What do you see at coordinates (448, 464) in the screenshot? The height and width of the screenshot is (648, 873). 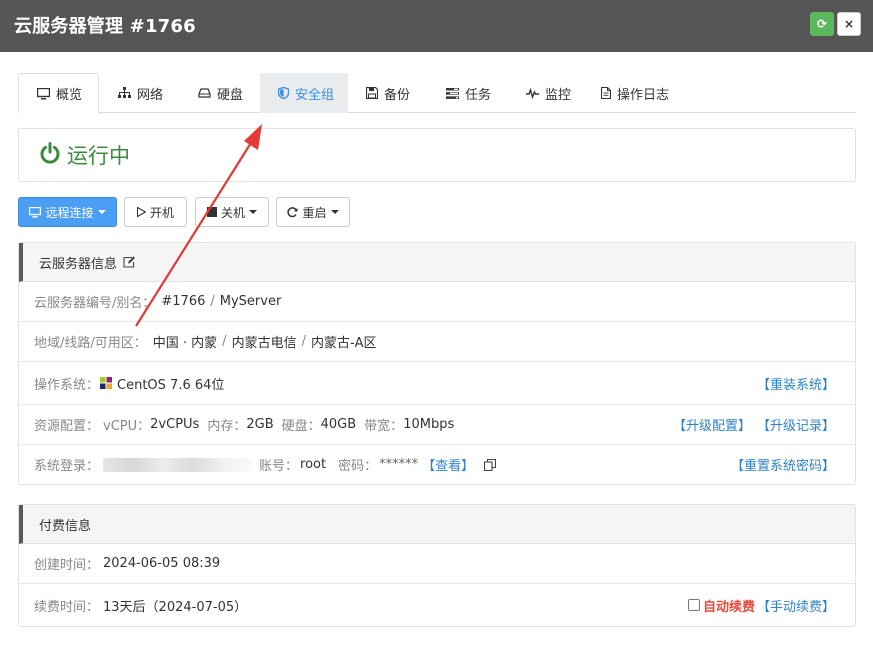 I see `view-password-link: 【查看】` at bounding box center [448, 464].